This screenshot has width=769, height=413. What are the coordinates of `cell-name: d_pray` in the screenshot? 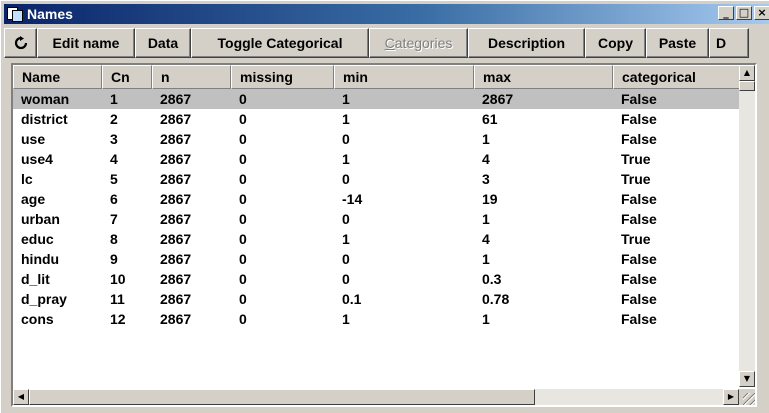 It's located at (57, 299).